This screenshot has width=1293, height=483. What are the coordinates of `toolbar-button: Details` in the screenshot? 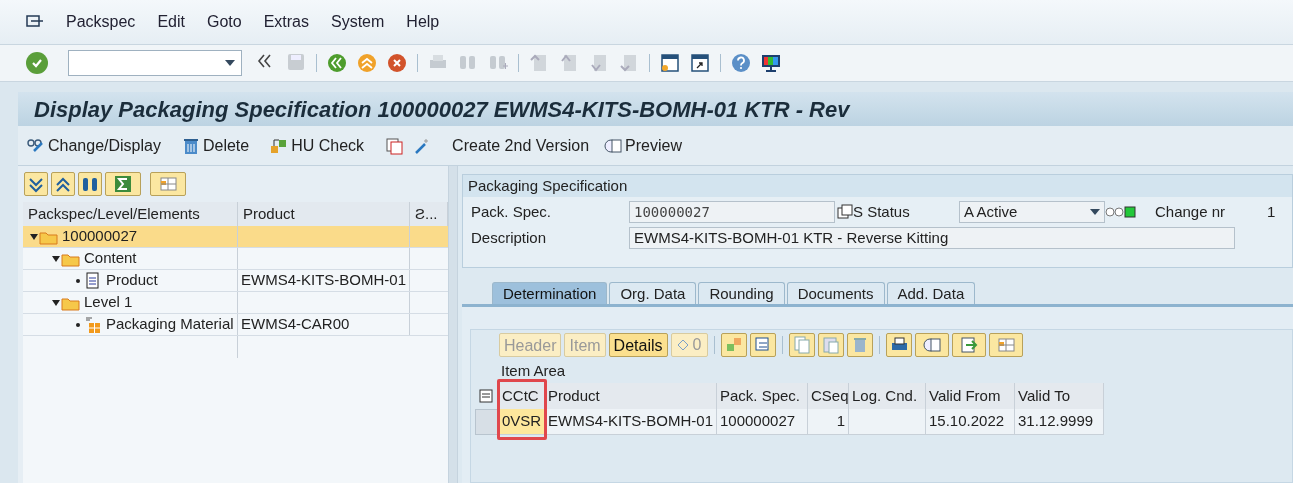 It's located at (638, 345).